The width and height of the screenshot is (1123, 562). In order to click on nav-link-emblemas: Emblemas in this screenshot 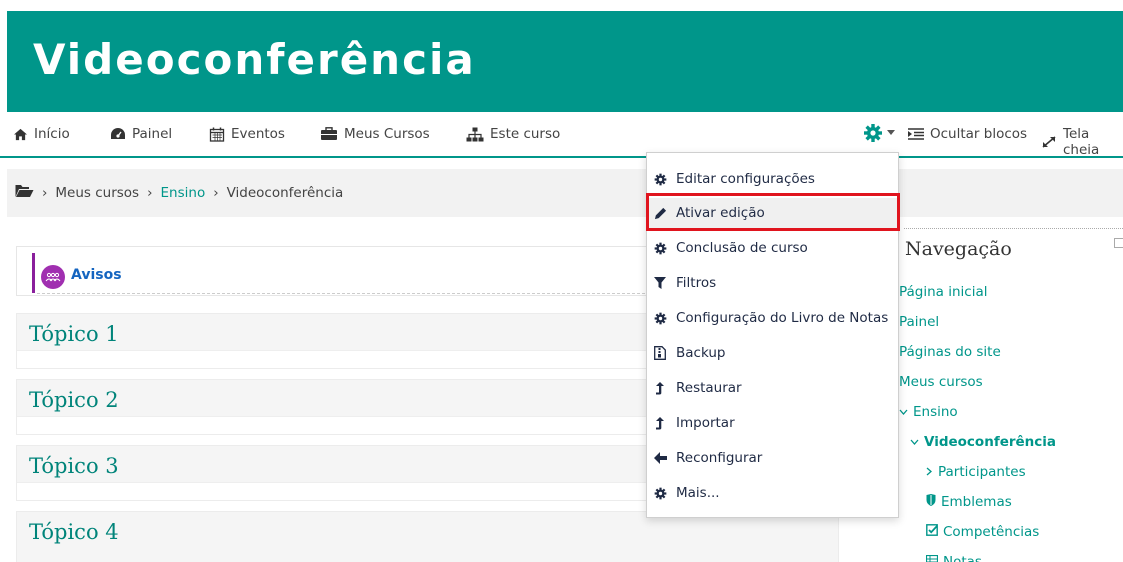, I will do `click(969, 502)`.